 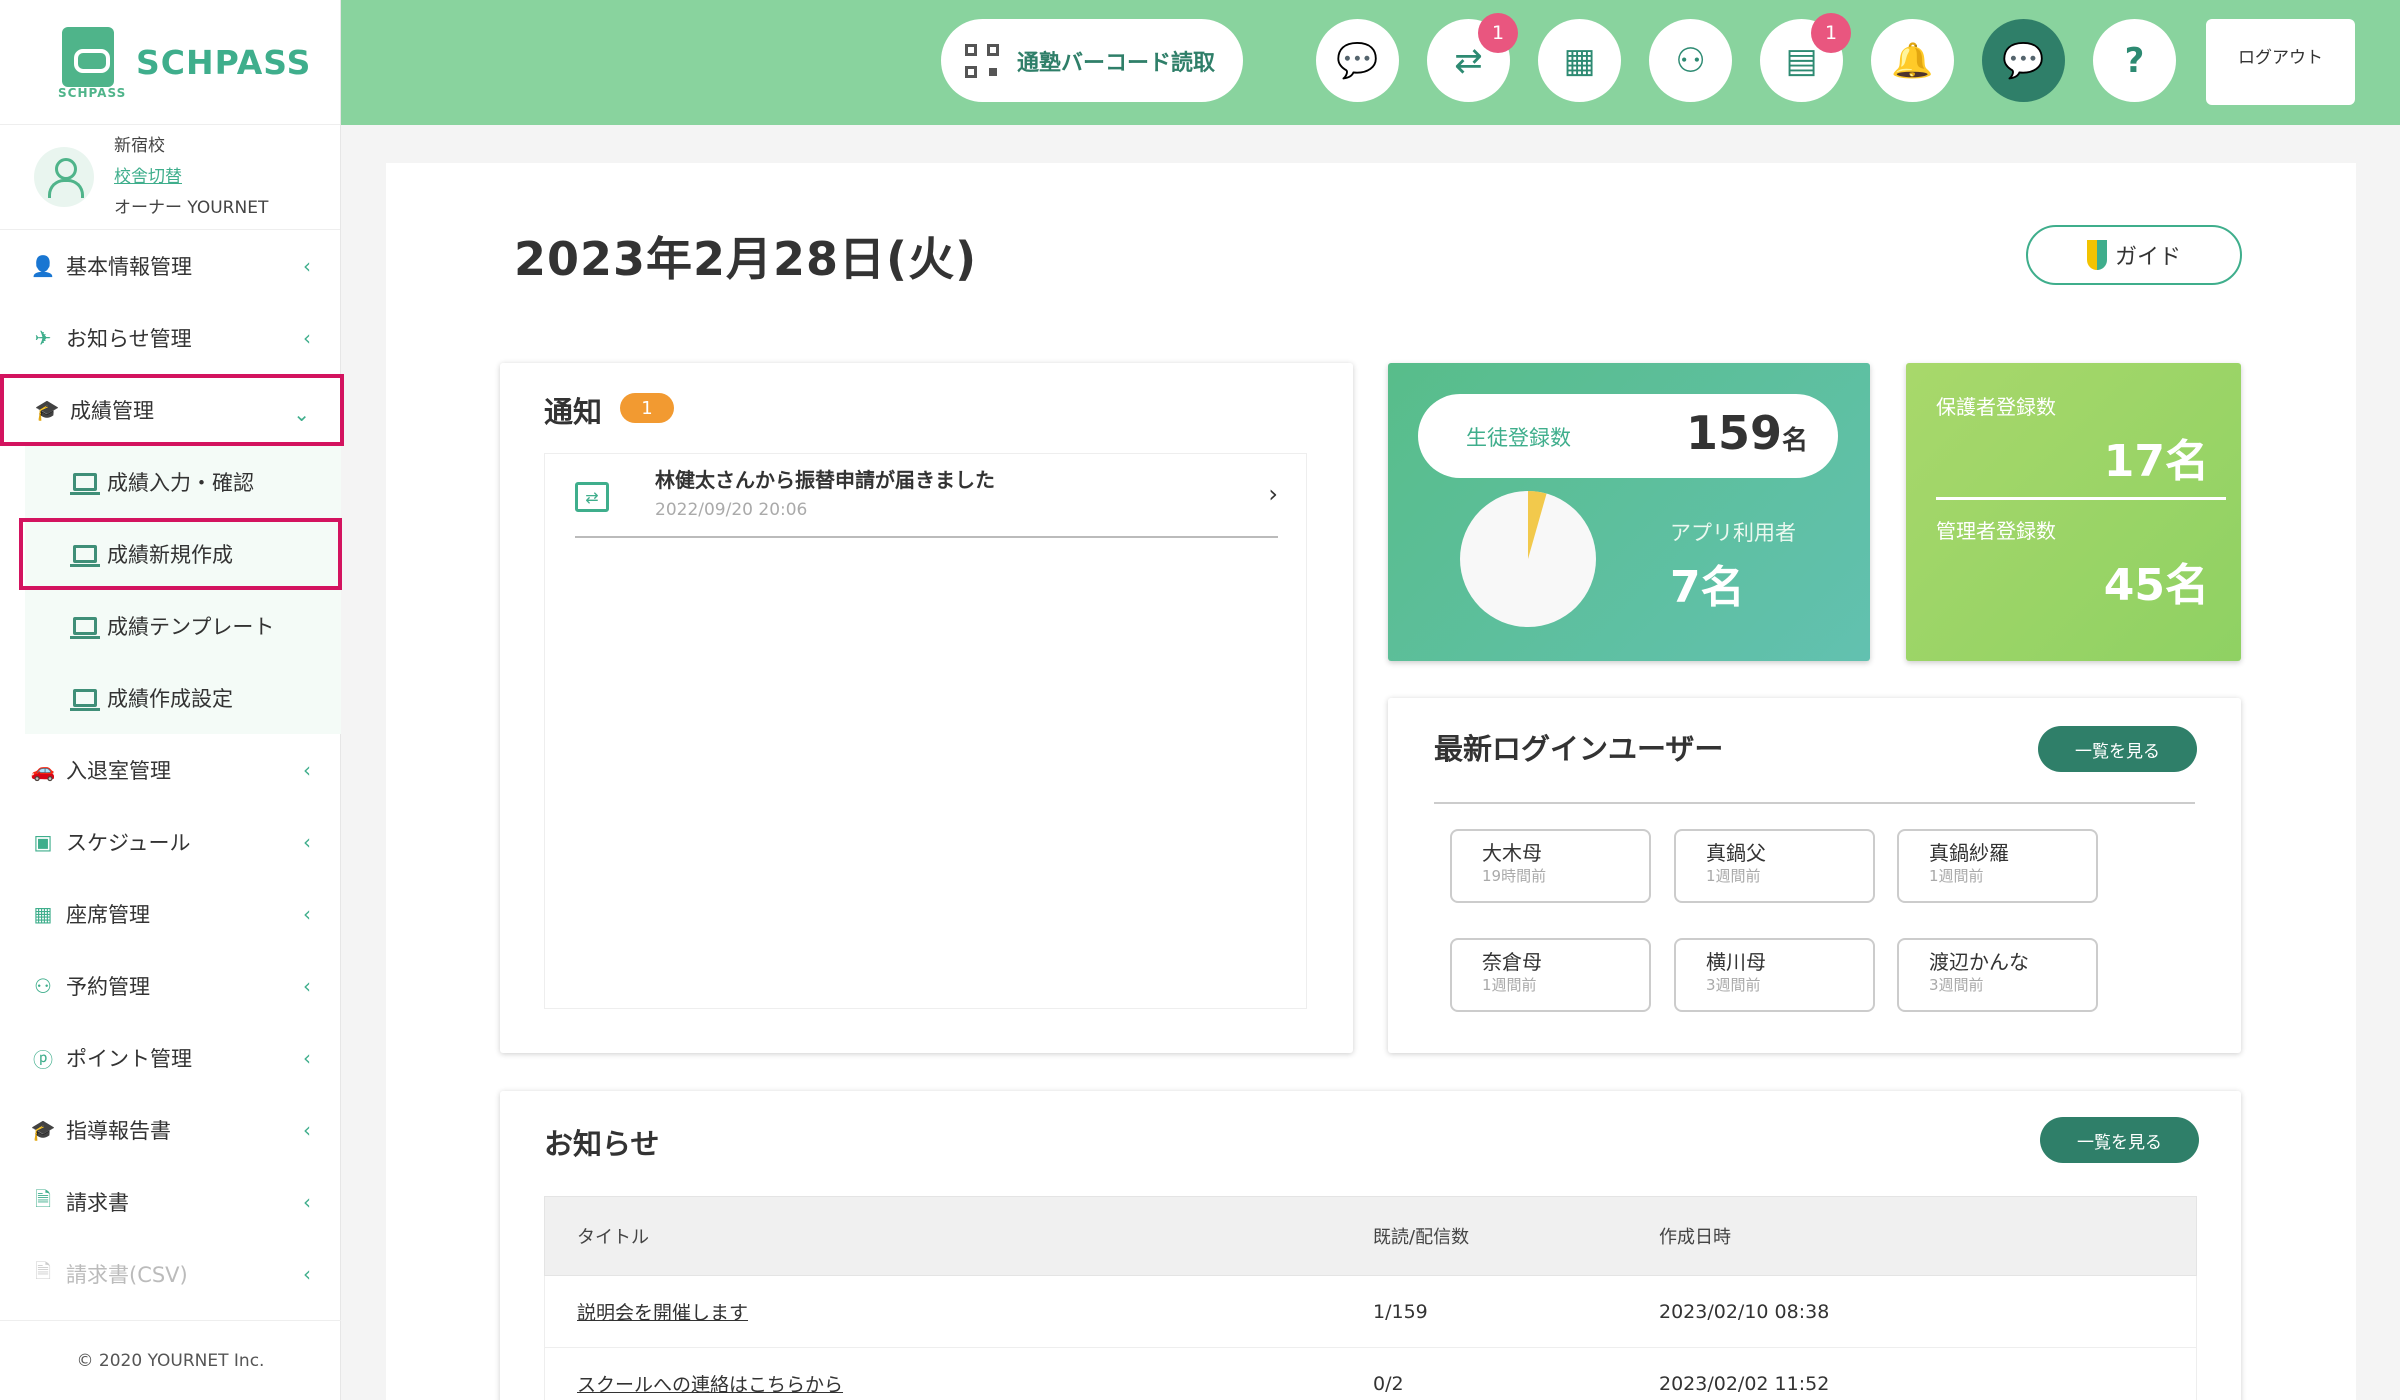 I want to click on guide-button: ガイド, so click(x=2134, y=255).